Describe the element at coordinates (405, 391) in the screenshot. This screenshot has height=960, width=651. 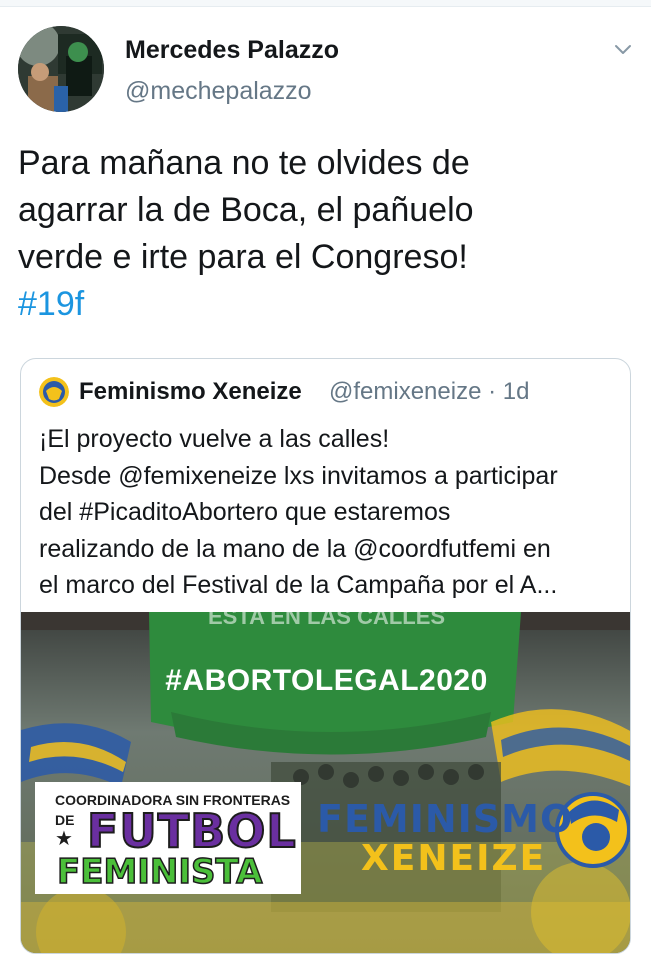
I see `quoted-author-handle: @femixeneize` at that location.